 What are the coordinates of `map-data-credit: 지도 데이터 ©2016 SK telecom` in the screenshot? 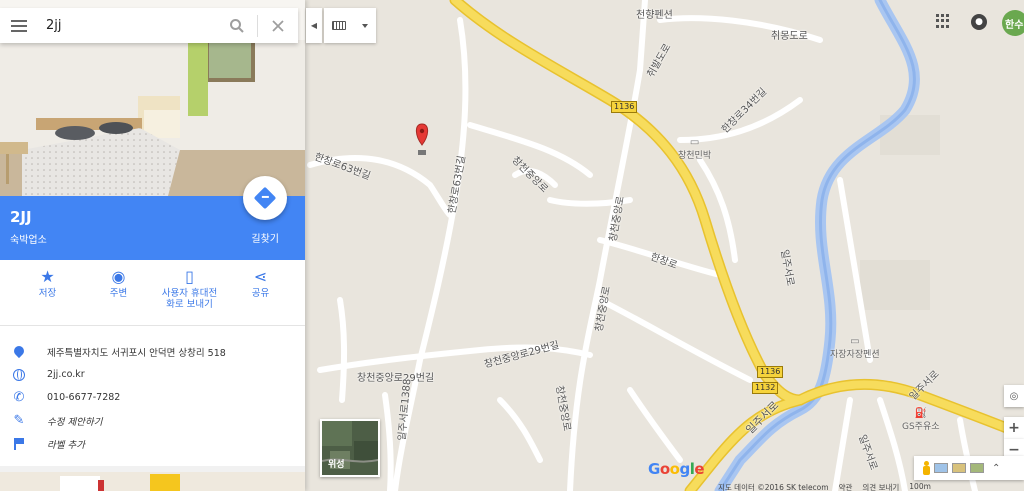 It's located at (773, 487).